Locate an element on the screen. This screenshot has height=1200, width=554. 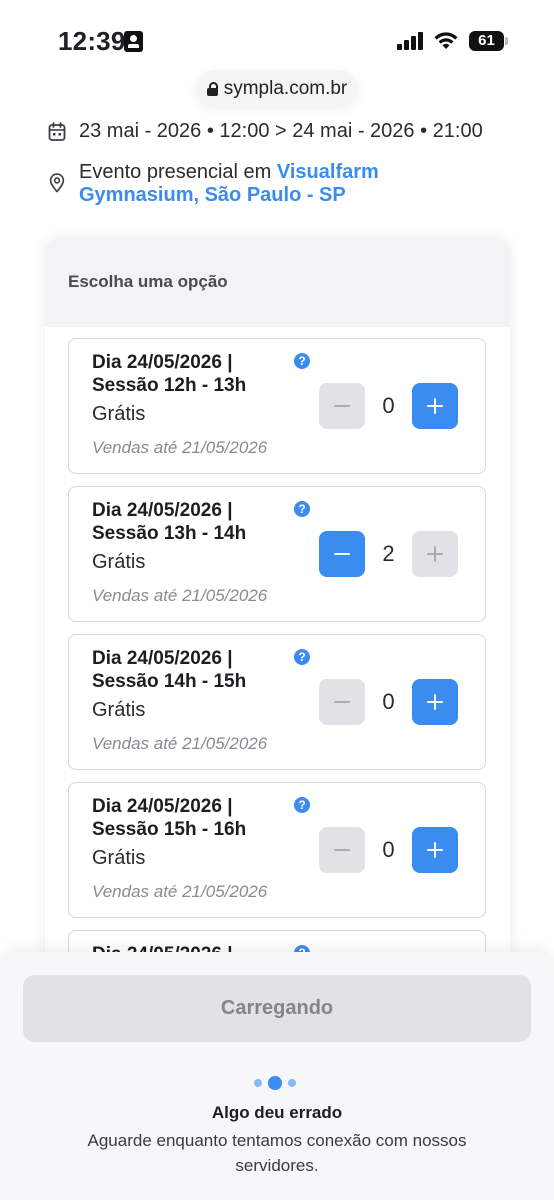
error-title: Algo deu errado is located at coordinates (277, 1112).